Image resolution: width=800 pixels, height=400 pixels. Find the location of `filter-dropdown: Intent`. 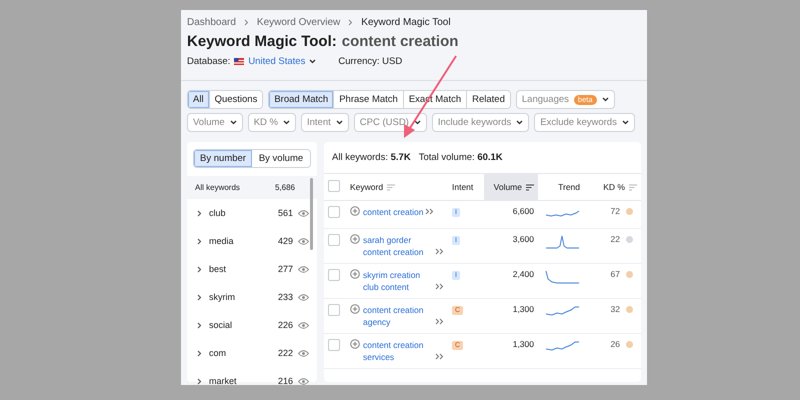

filter-dropdown: Intent is located at coordinates (324, 122).